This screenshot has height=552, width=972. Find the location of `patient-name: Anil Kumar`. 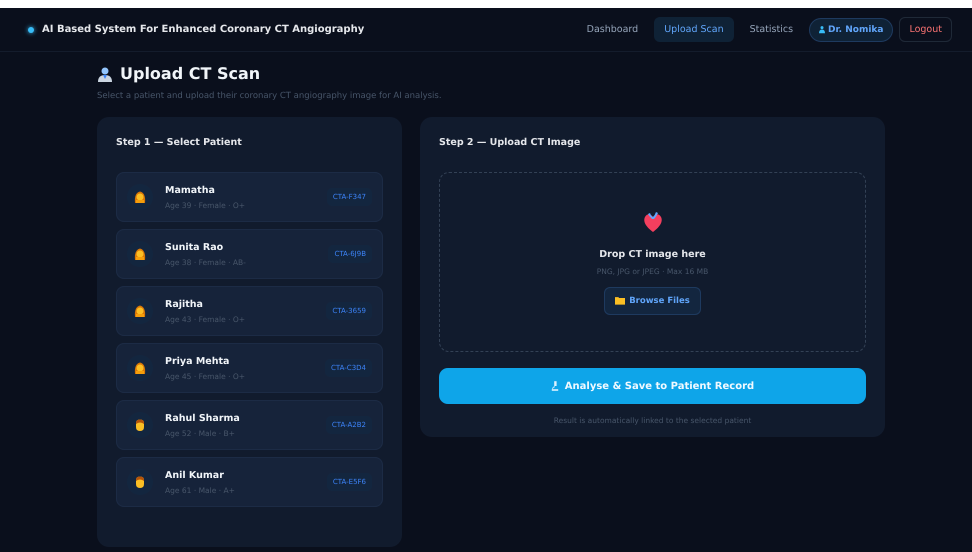

patient-name: Anil Kumar is located at coordinates (195, 475).